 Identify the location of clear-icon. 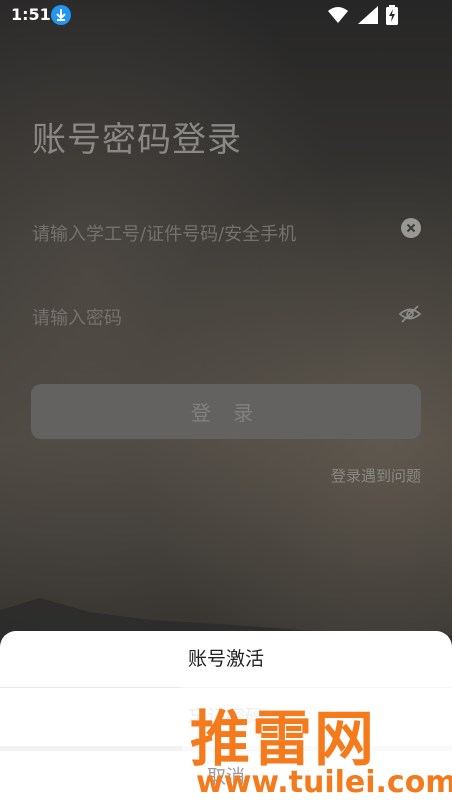
(411, 228).